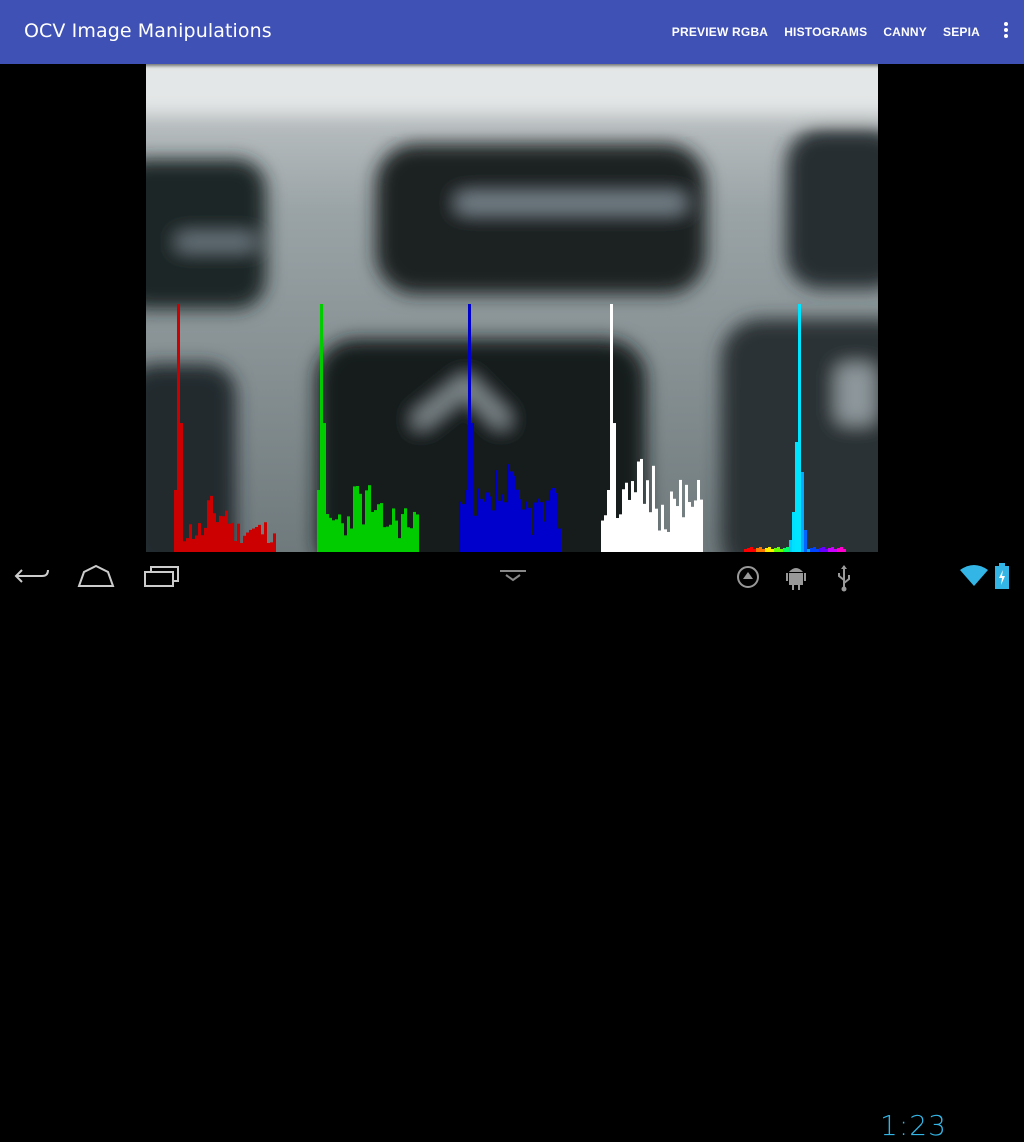 This screenshot has width=1024, height=1142. What do you see at coordinates (844, 578) in the screenshot?
I see `usb-icon` at bounding box center [844, 578].